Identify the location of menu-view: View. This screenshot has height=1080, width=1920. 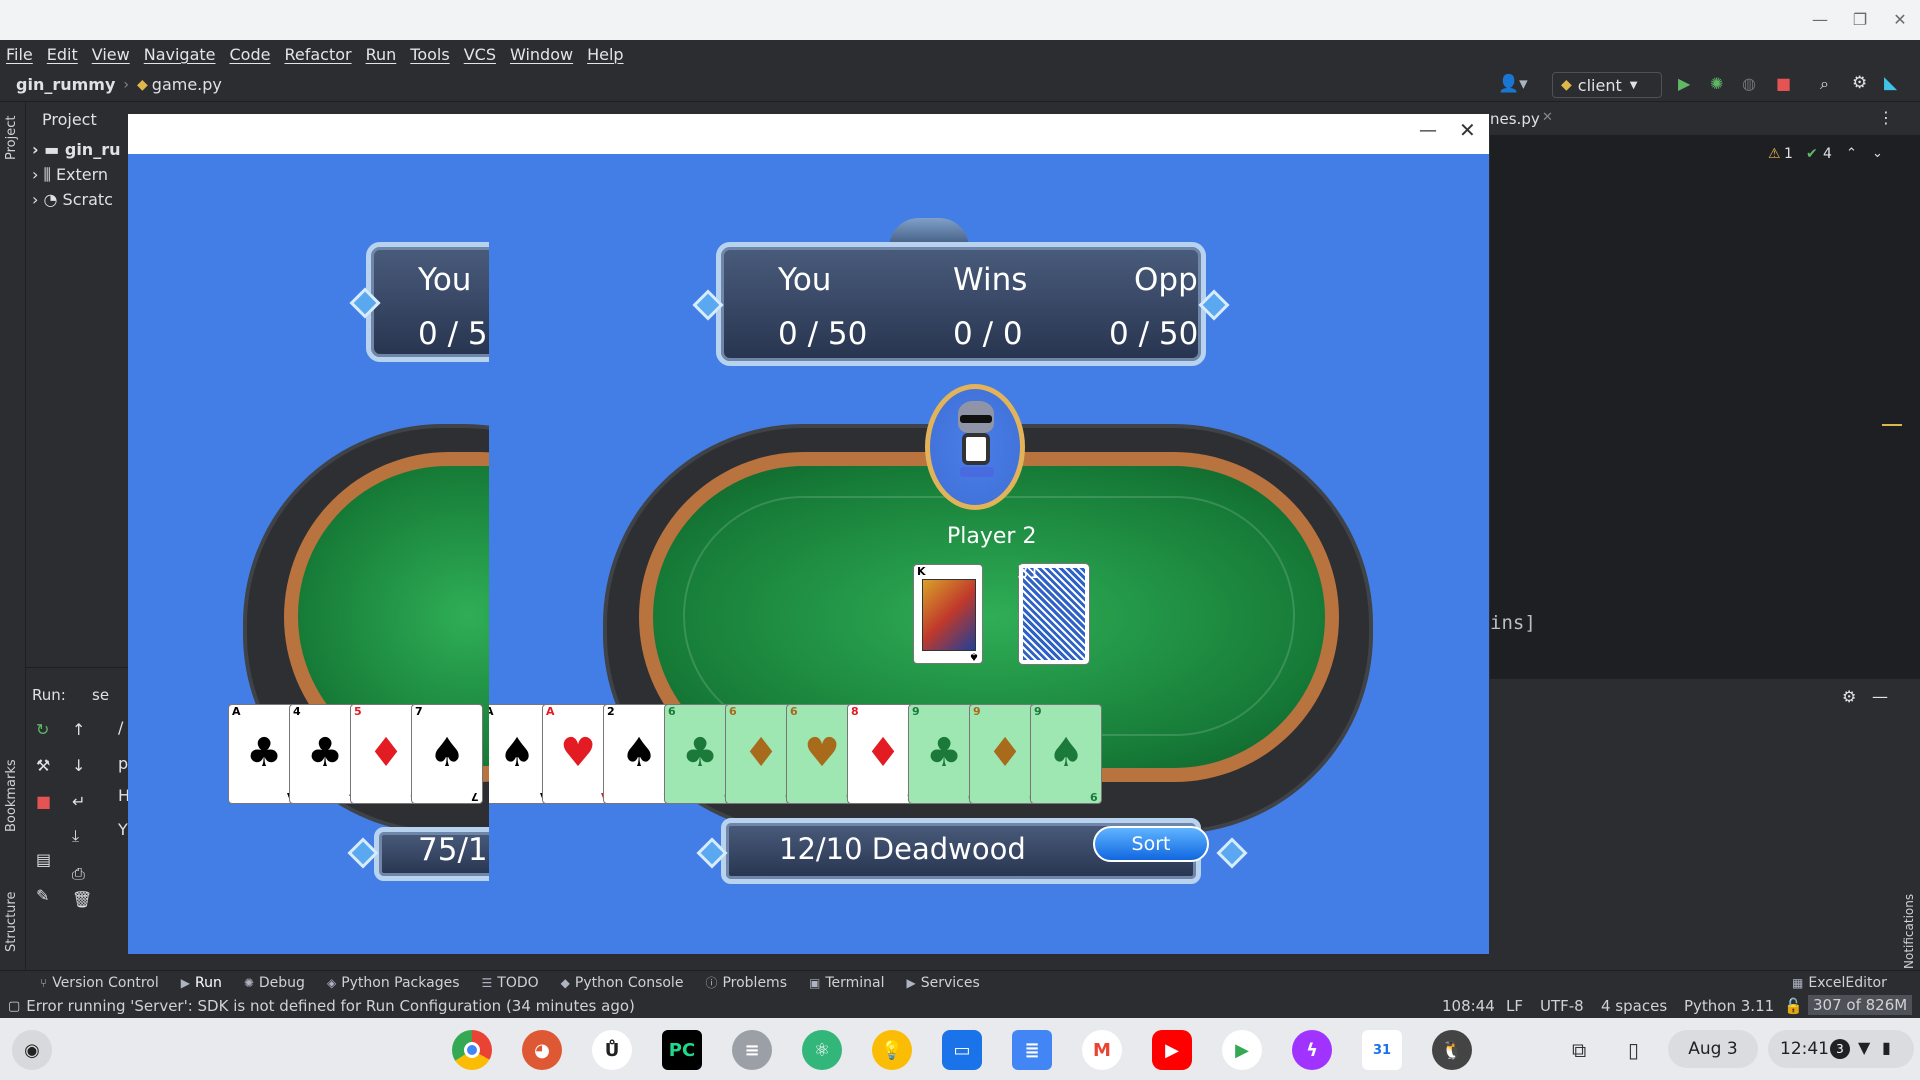
(111, 54).